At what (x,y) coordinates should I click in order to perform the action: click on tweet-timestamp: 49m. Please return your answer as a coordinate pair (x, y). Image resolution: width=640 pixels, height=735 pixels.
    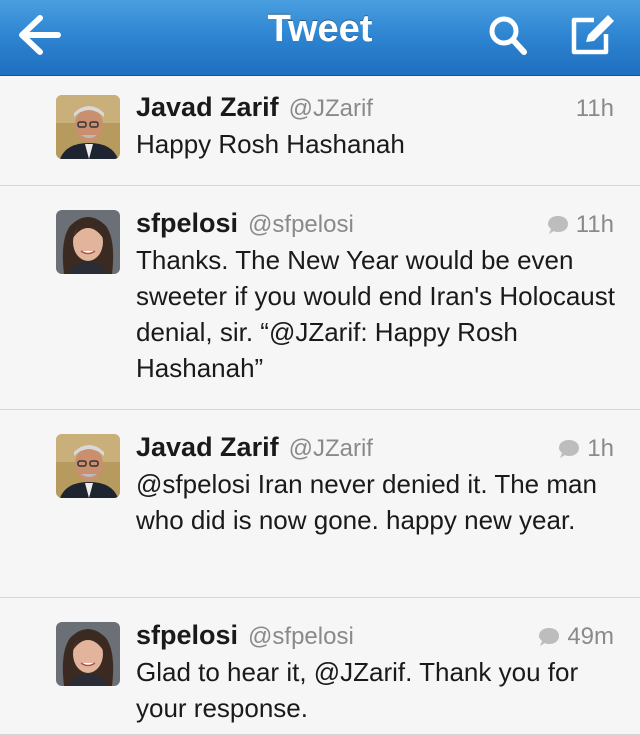
    Looking at the image, I should click on (575, 637).